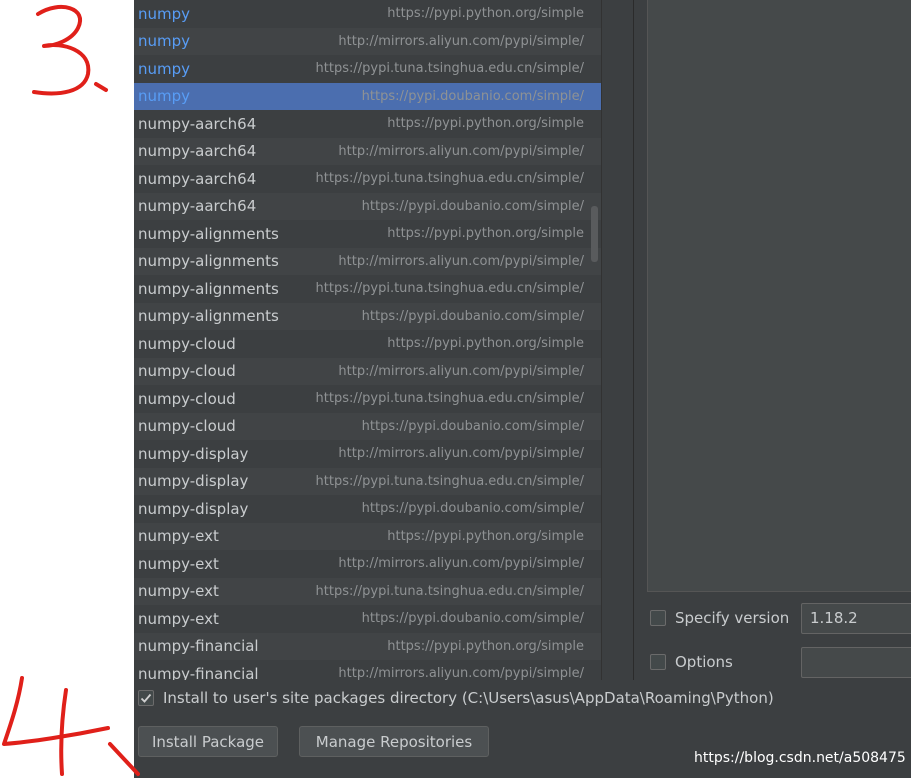 The width and height of the screenshot is (911, 778). I want to click on watermark-text: https://blog.csdn.net/a508475, so click(800, 758).